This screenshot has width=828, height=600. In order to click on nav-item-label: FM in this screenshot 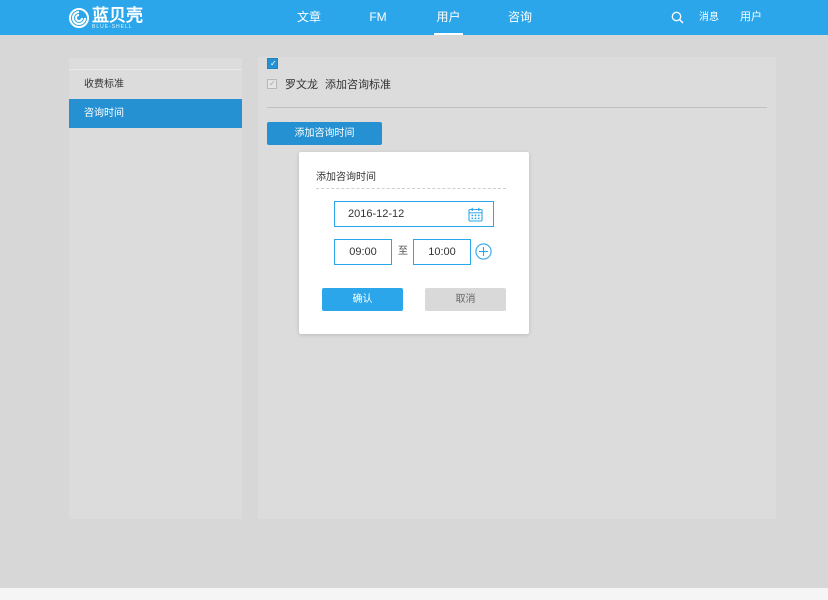, I will do `click(378, 17)`.